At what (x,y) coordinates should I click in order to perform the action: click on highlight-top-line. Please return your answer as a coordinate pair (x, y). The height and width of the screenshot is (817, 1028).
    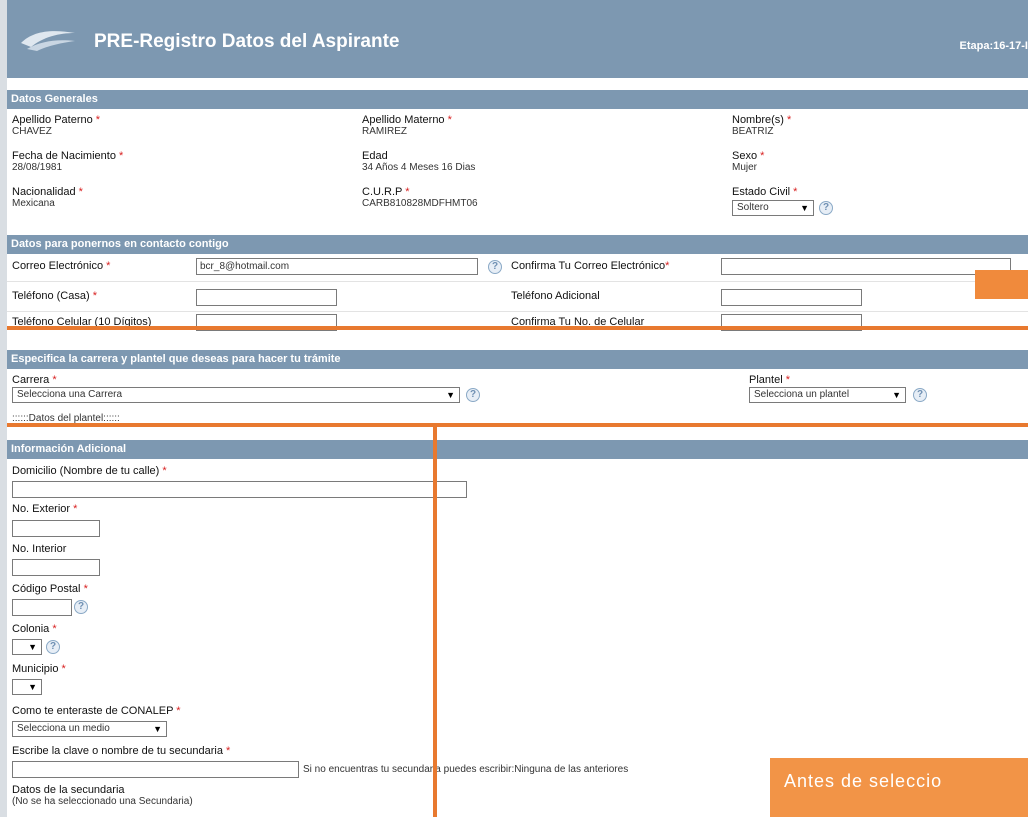
    Looking at the image, I should click on (517, 328).